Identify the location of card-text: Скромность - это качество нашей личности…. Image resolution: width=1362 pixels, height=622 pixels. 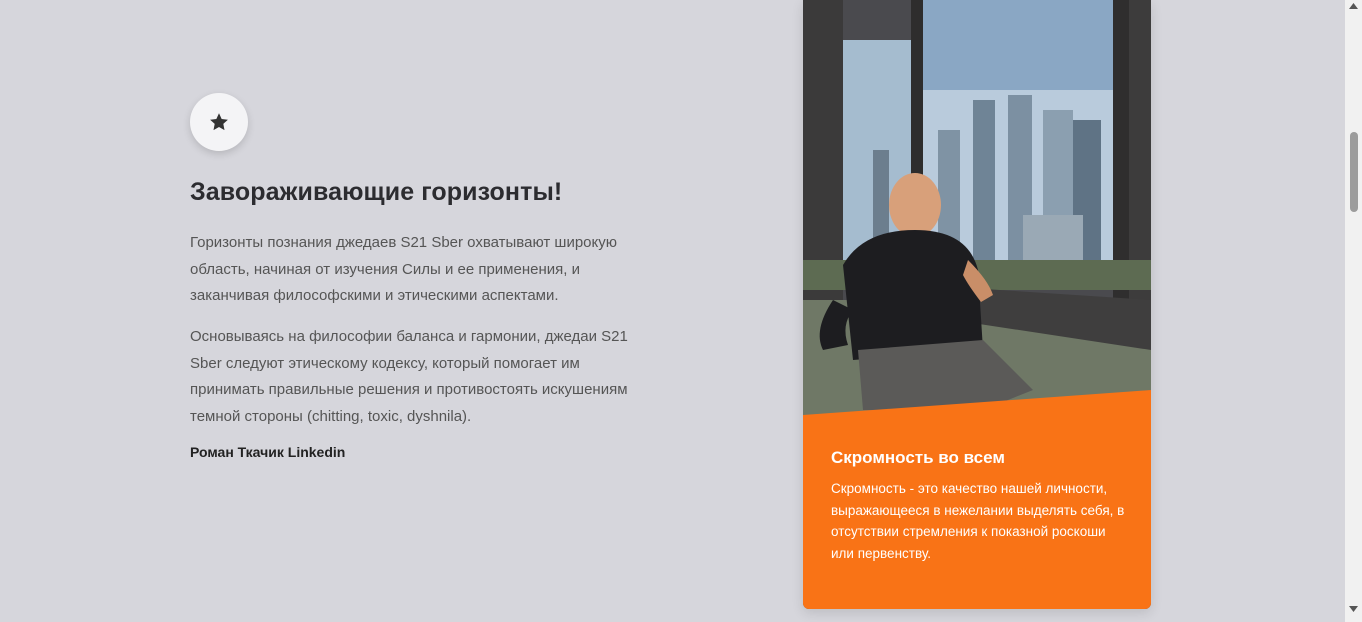
(978, 521).